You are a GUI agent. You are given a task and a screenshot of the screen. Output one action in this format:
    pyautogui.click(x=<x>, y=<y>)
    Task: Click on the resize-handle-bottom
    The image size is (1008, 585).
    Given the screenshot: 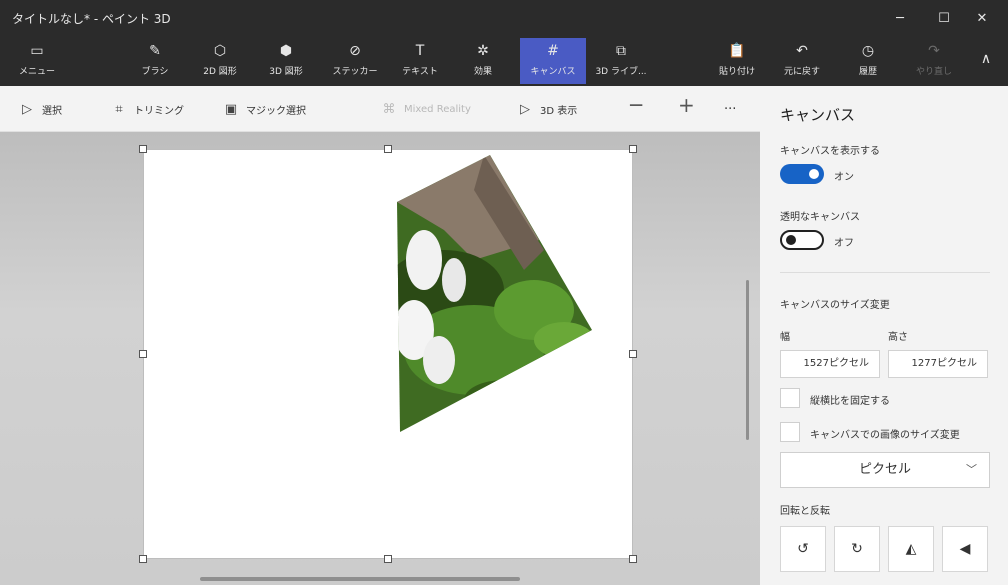 What is the action you would take?
    pyautogui.click(x=388, y=559)
    